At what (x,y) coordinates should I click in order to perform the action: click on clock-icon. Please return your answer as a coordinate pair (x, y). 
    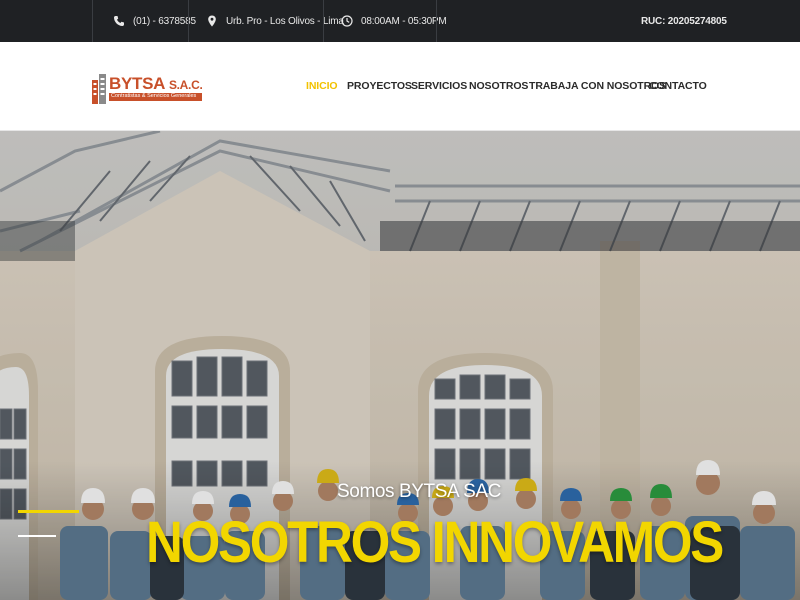
    Looking at the image, I should click on (347, 21).